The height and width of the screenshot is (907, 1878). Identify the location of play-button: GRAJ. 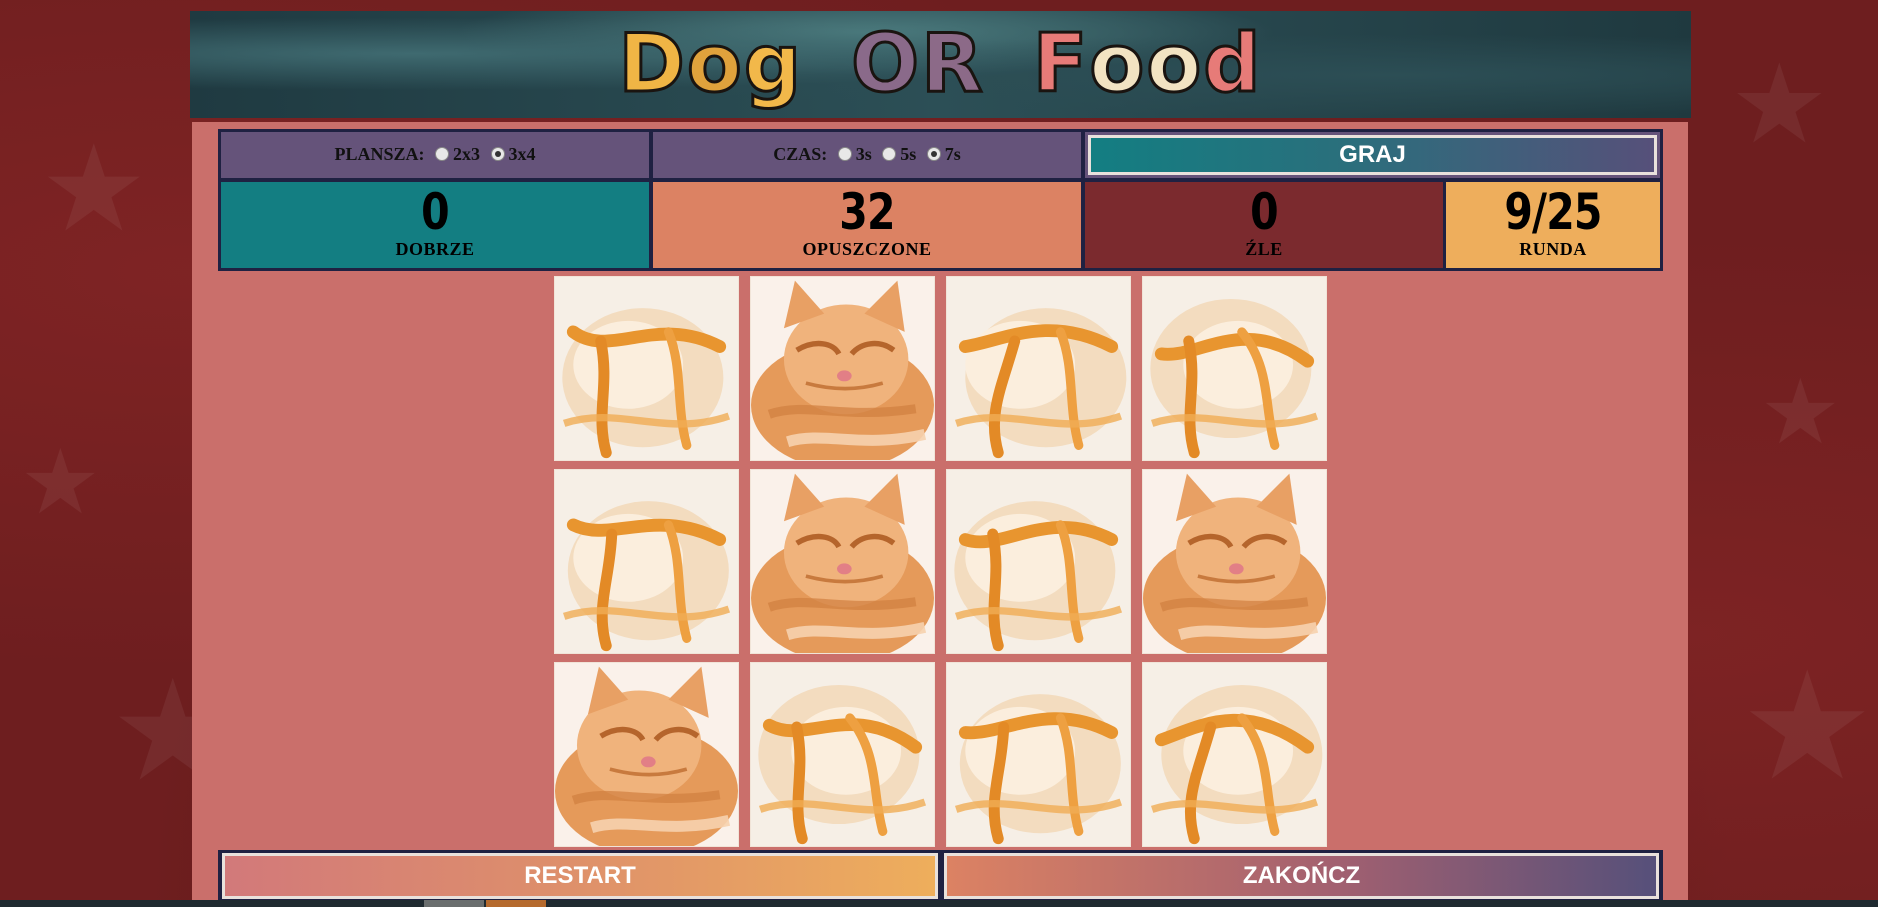
(1372, 155).